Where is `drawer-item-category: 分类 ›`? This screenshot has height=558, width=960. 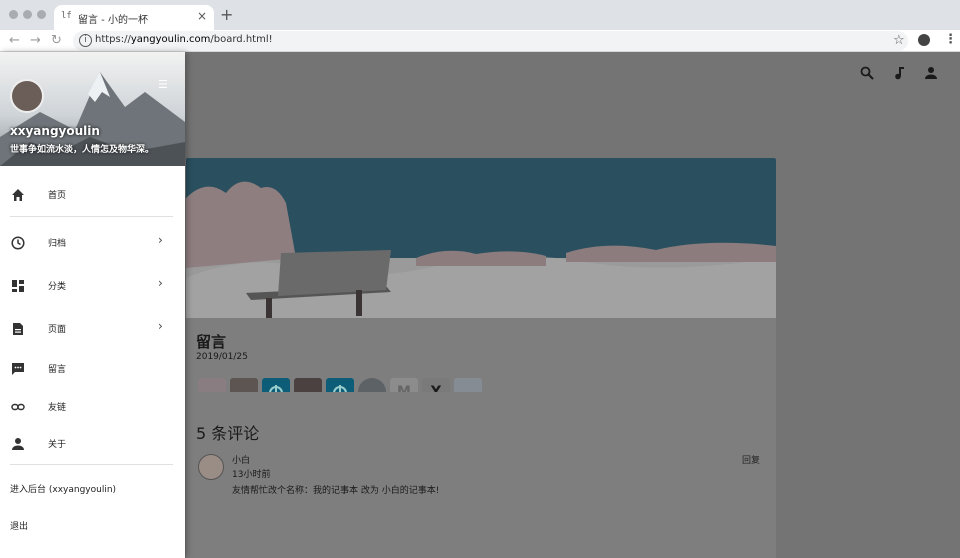 drawer-item-category: 分类 › is located at coordinates (92, 285).